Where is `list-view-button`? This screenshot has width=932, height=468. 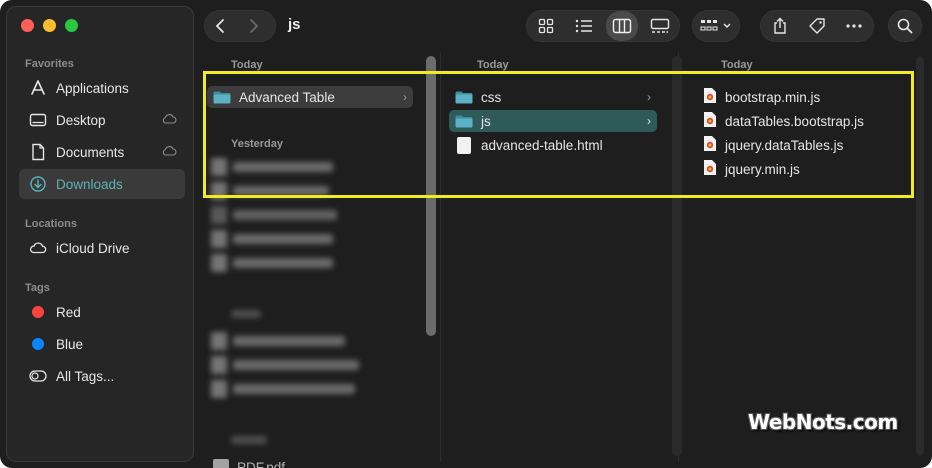
list-view-button is located at coordinates (584, 26).